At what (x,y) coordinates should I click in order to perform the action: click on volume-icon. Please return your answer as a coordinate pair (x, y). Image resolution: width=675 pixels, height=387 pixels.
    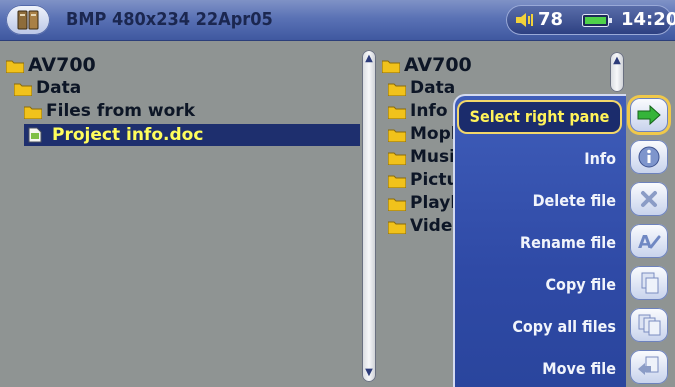
    Looking at the image, I should click on (524, 20).